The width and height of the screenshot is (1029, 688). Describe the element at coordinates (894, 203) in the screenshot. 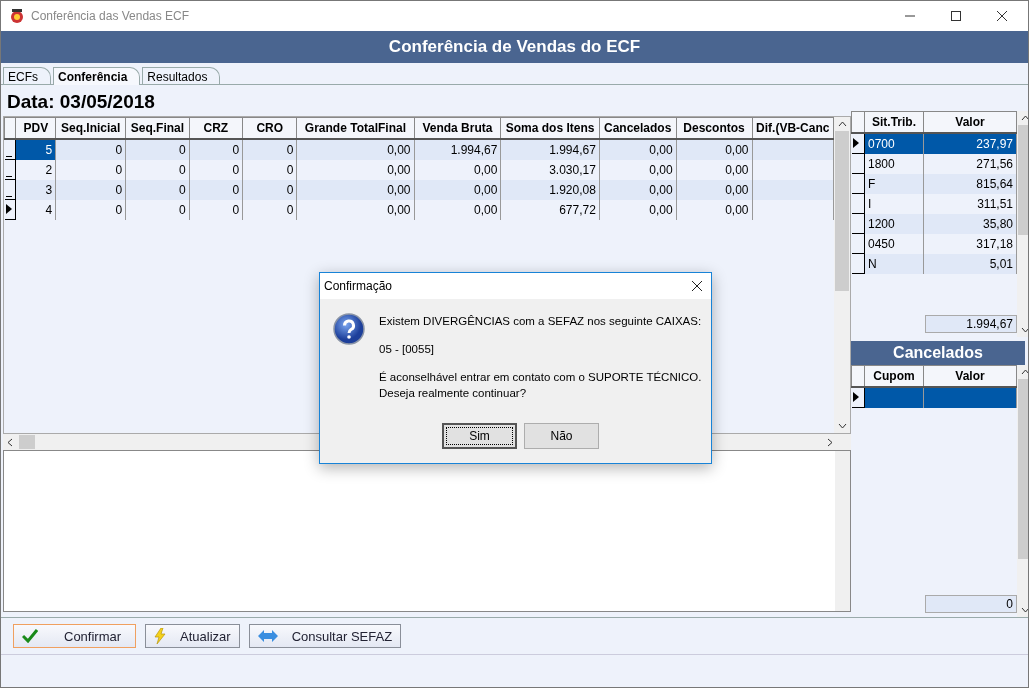

I see `table-cell: I` at that location.